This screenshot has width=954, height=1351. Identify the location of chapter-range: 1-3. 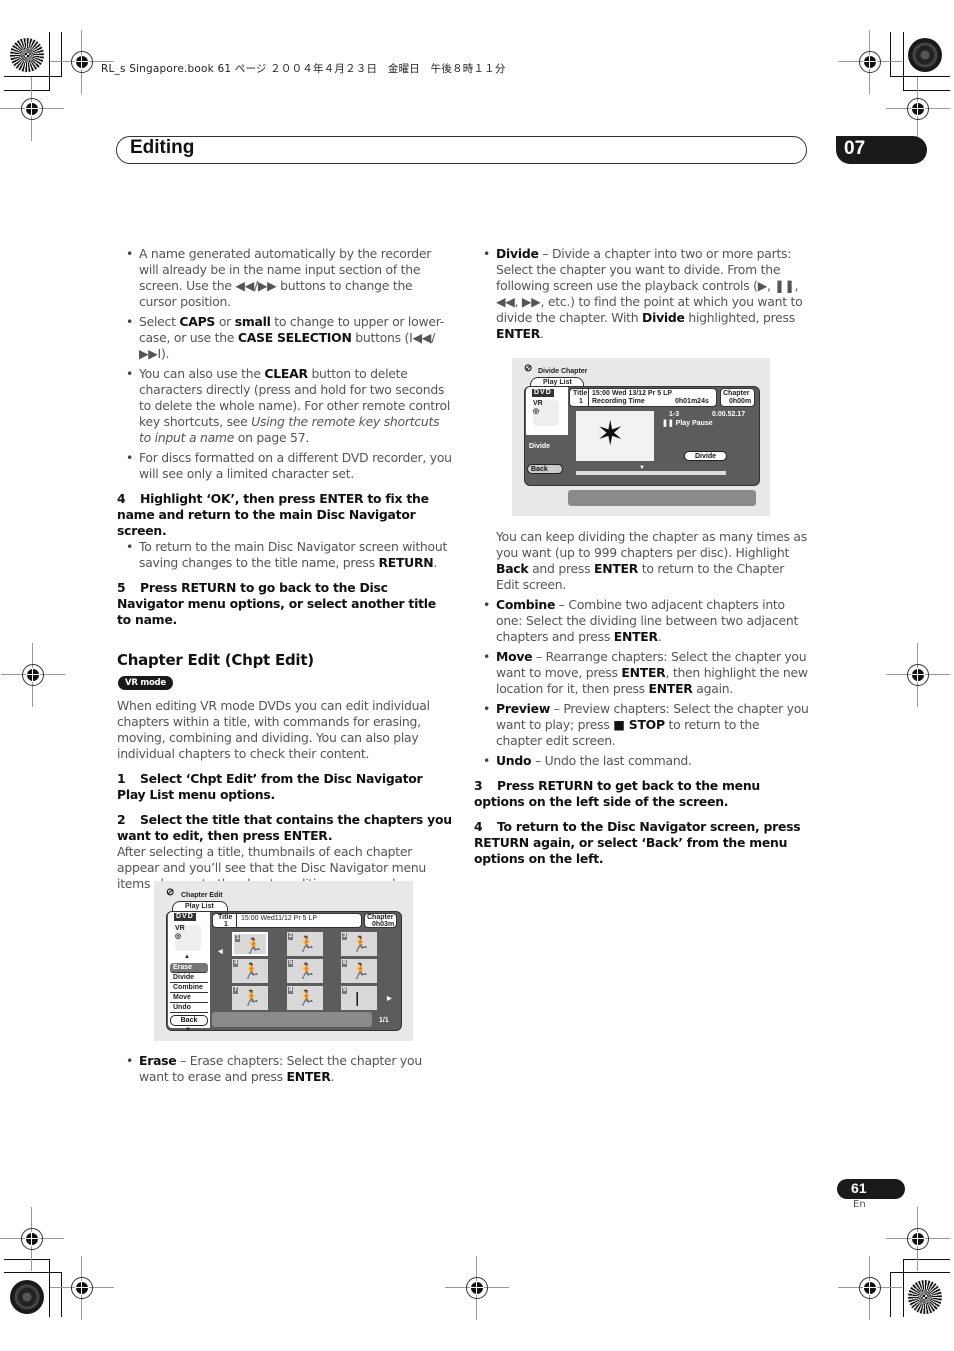
(674, 414).